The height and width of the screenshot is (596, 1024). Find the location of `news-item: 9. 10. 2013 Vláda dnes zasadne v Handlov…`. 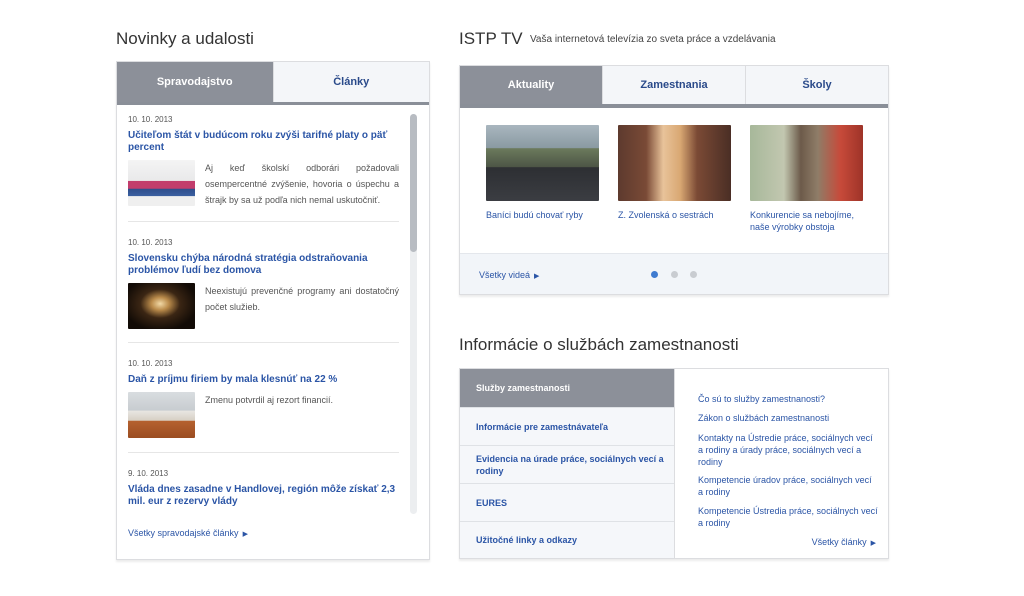

news-item: 9. 10. 2013 Vláda dnes zasadne v Handlov… is located at coordinates (263, 488).